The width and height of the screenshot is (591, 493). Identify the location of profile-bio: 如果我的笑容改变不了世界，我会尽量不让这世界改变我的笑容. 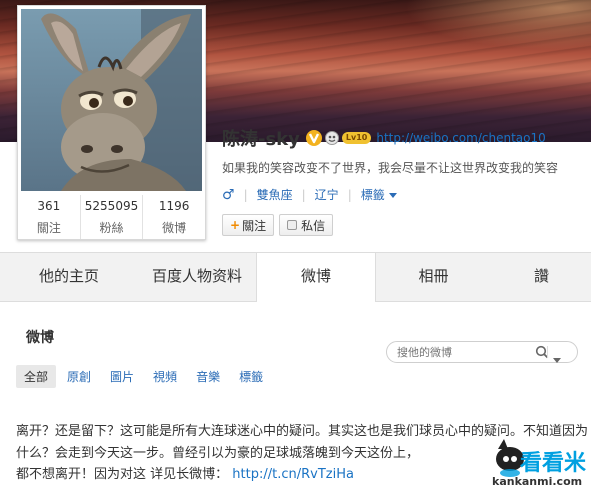
(390, 168).